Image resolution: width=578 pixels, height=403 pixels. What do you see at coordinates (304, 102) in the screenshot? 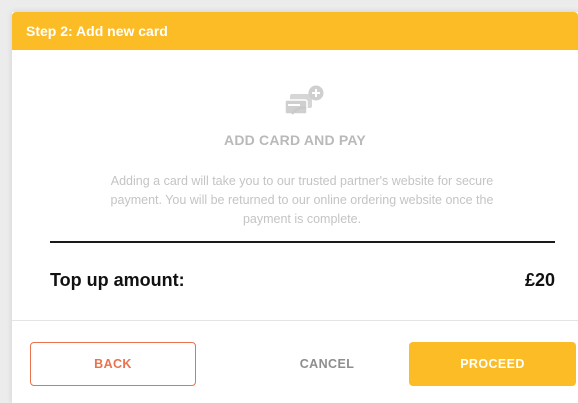
I see `add-card-icon` at bounding box center [304, 102].